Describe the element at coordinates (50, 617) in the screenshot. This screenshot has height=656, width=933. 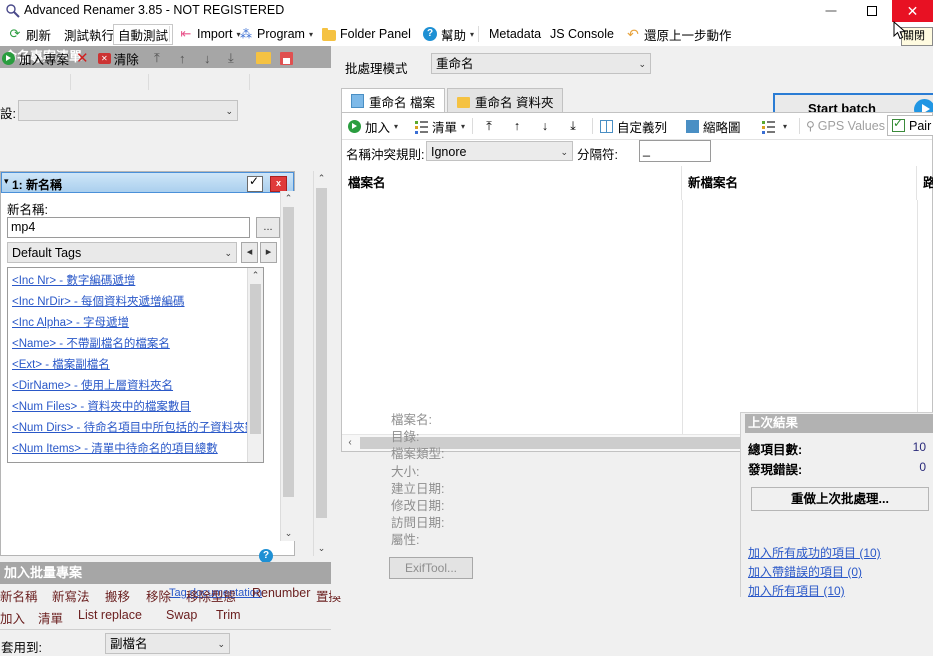
I see `method-link-list: 清單` at that location.